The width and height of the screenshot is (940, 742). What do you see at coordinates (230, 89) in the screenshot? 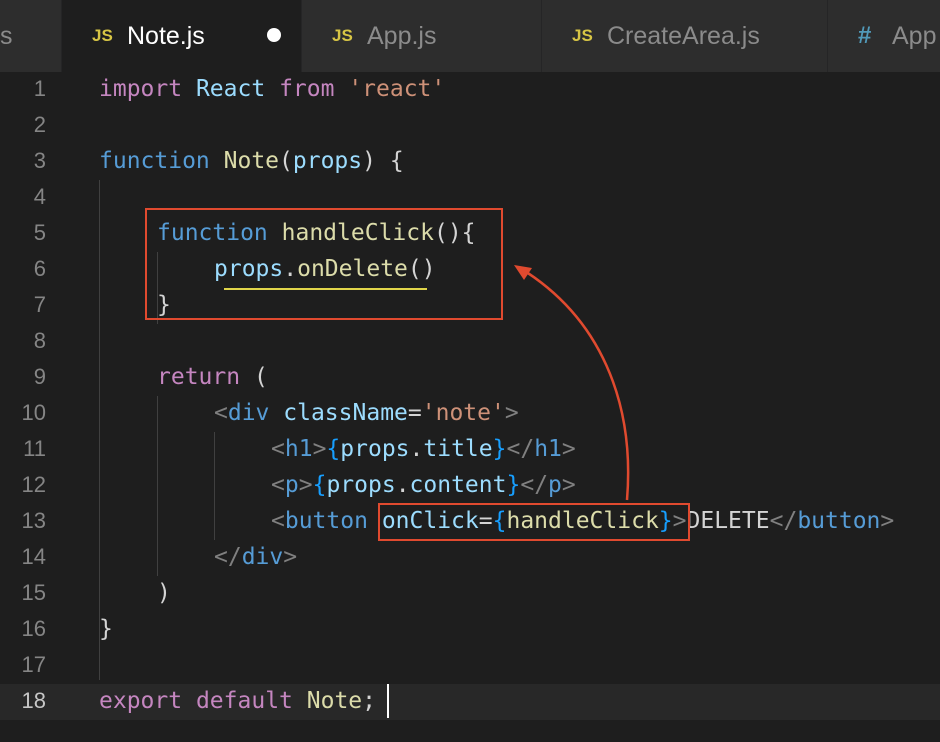
I see `identifier: React` at bounding box center [230, 89].